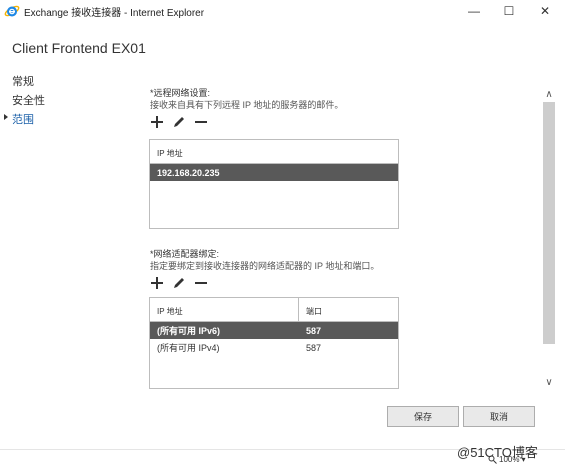 This screenshot has height=469, width=565. I want to click on ip-address-cell: (所有可用 IPv6), so click(189, 331).